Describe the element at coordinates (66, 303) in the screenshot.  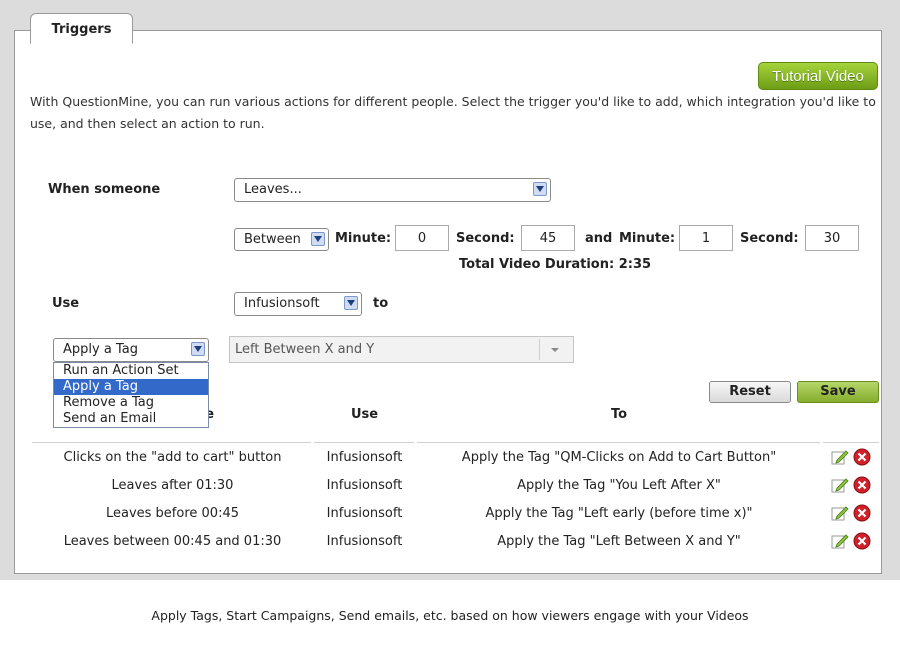
I see `use-label: Use` at that location.